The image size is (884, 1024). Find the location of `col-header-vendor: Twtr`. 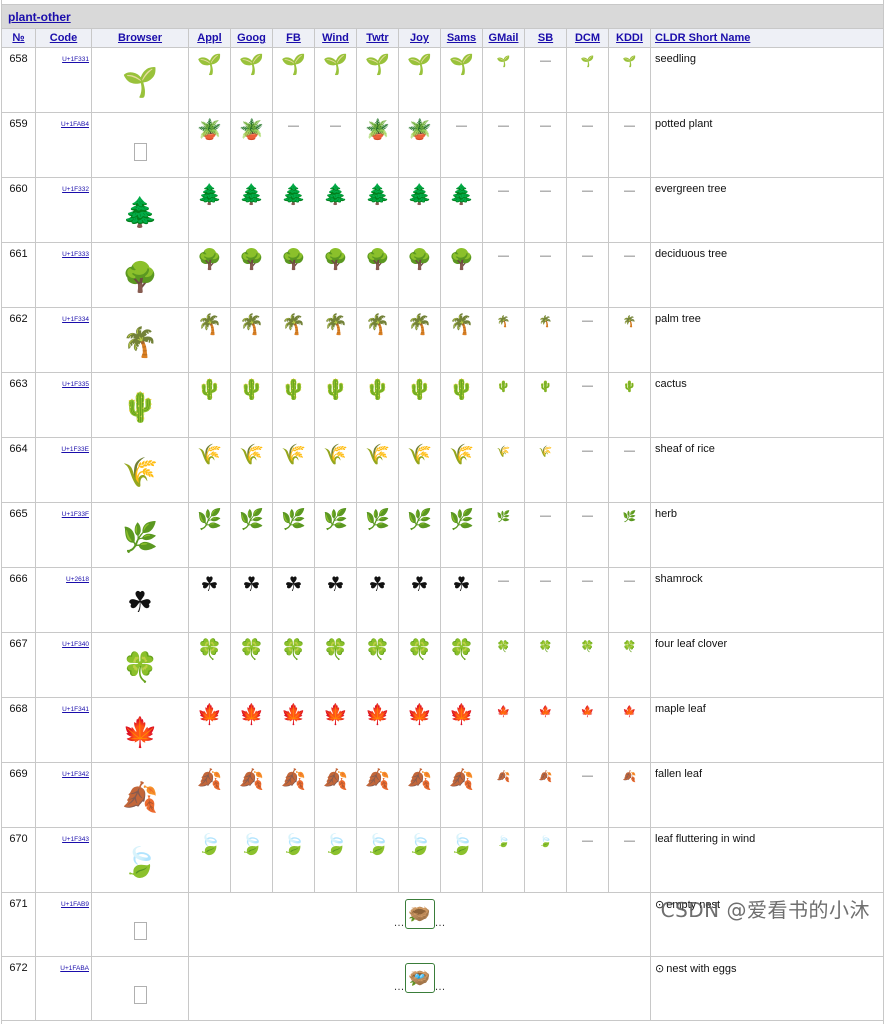

col-header-vendor: Twtr is located at coordinates (378, 38).